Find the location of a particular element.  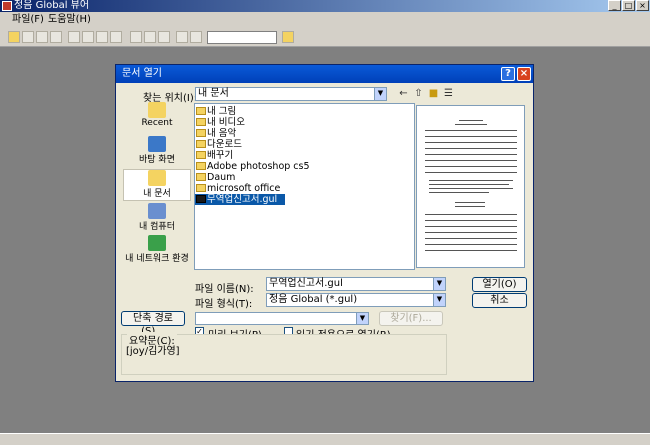

list-item: 다운로드 is located at coordinates (218, 144).